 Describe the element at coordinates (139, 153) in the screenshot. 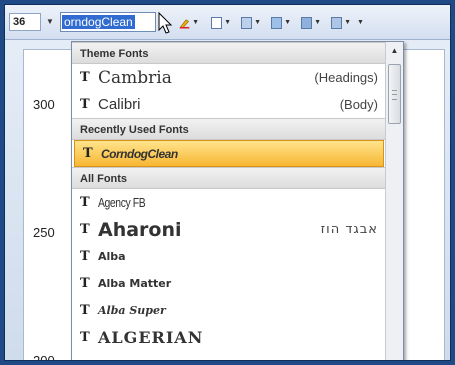

I see `font-name: CorndogClean` at that location.